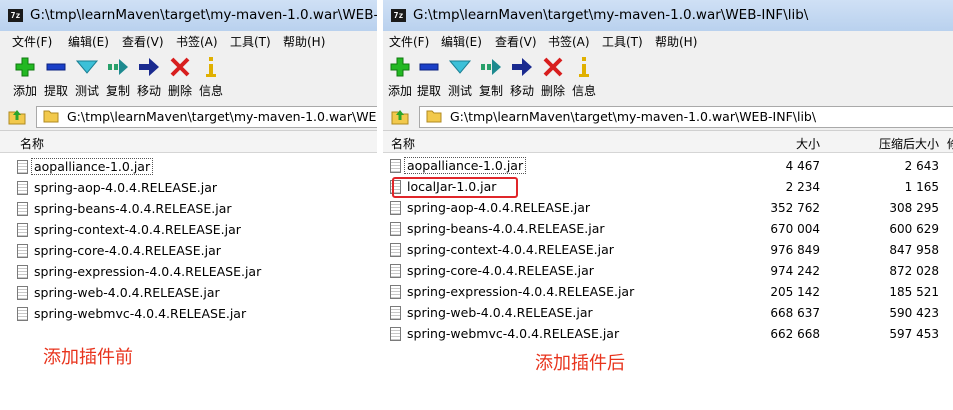  Describe the element at coordinates (434, 116) in the screenshot. I see `folder-icon` at that location.